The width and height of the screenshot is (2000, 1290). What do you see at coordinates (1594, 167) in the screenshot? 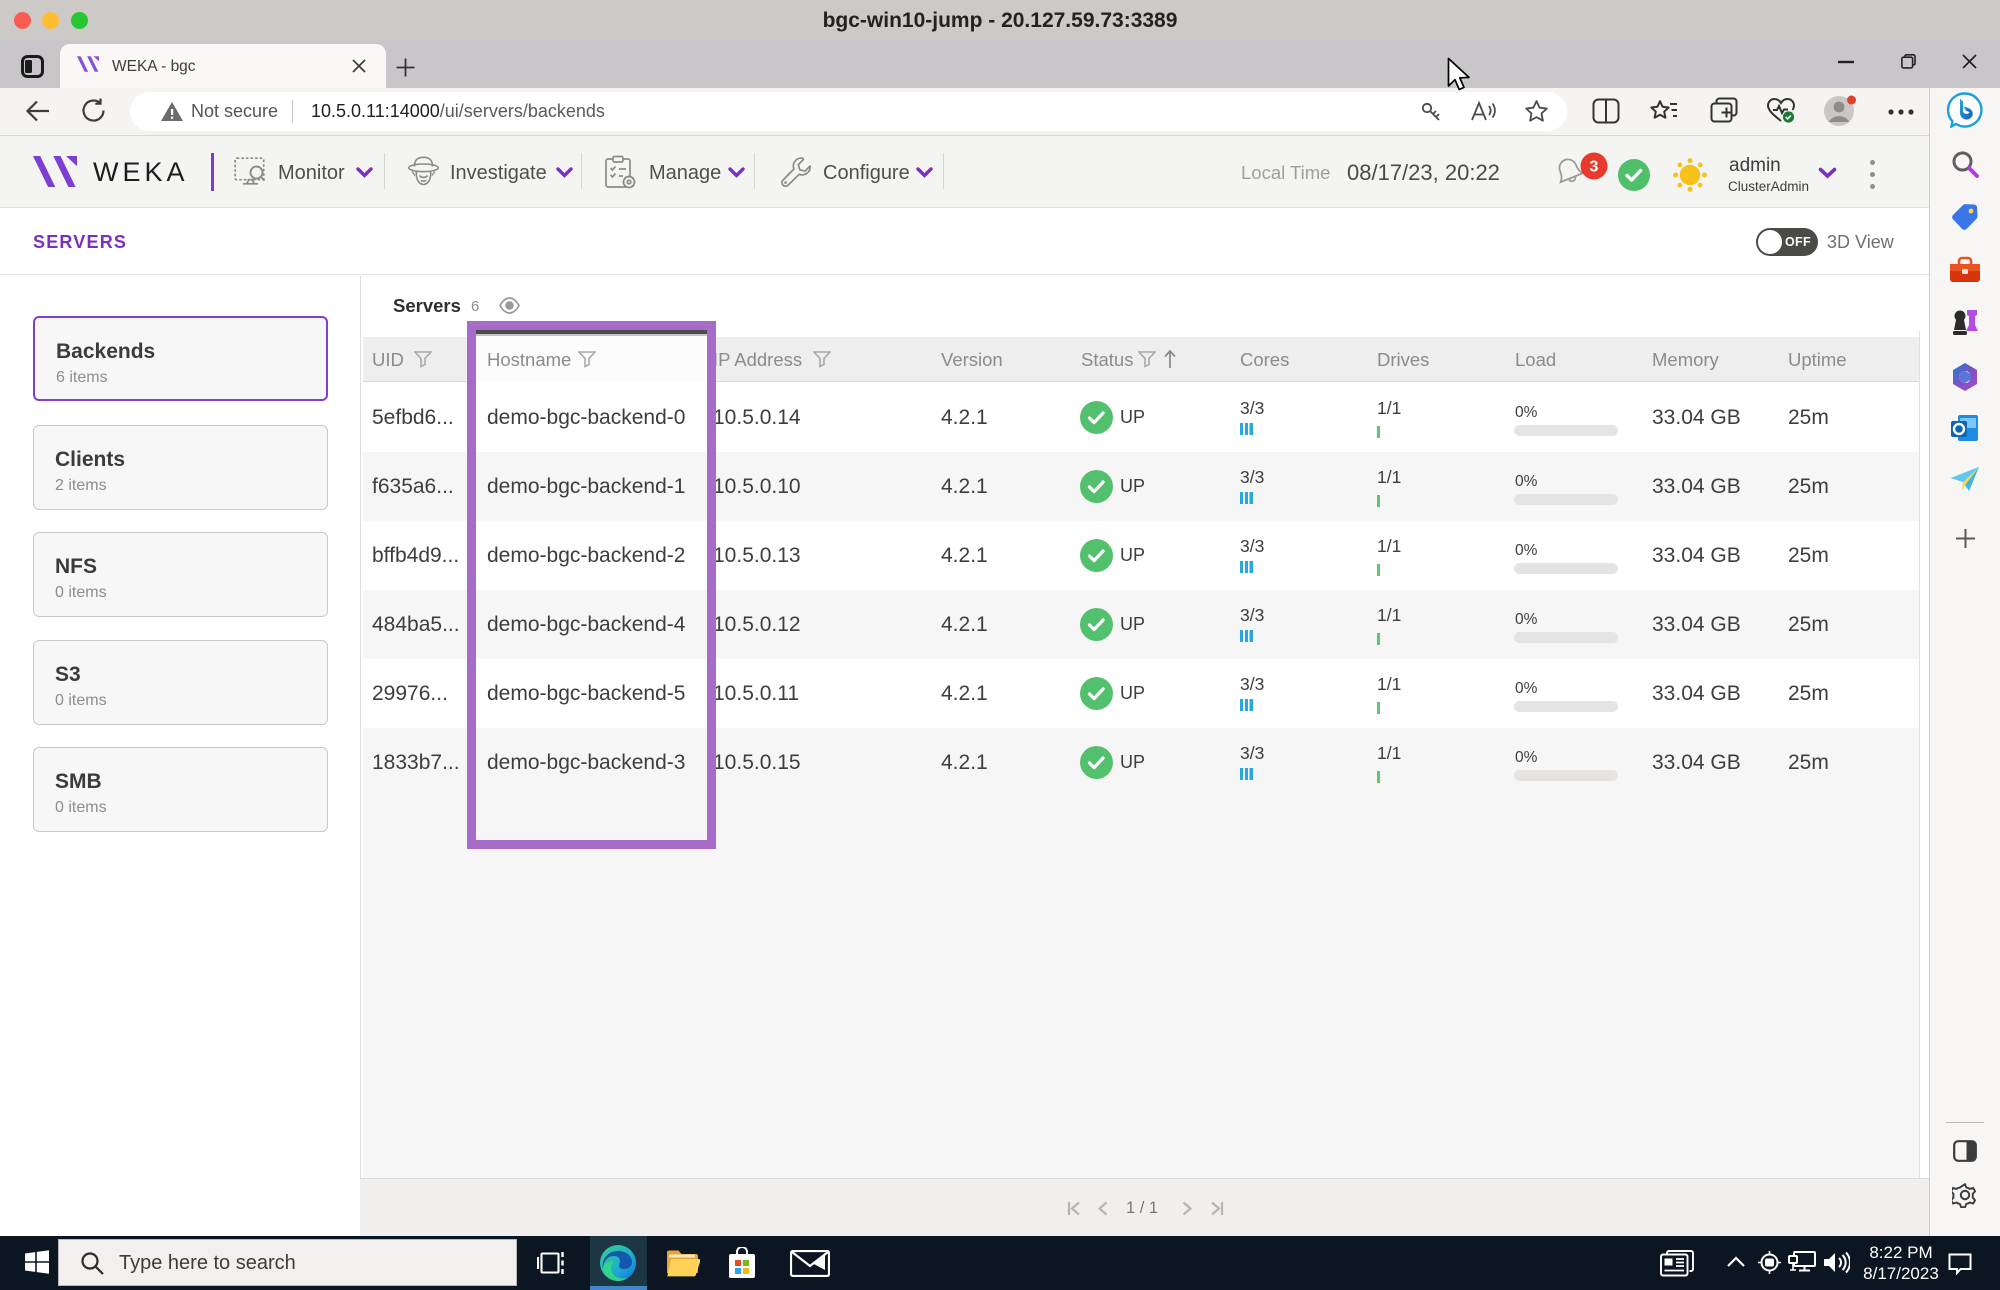
I see `svg-text: 3` at bounding box center [1594, 167].